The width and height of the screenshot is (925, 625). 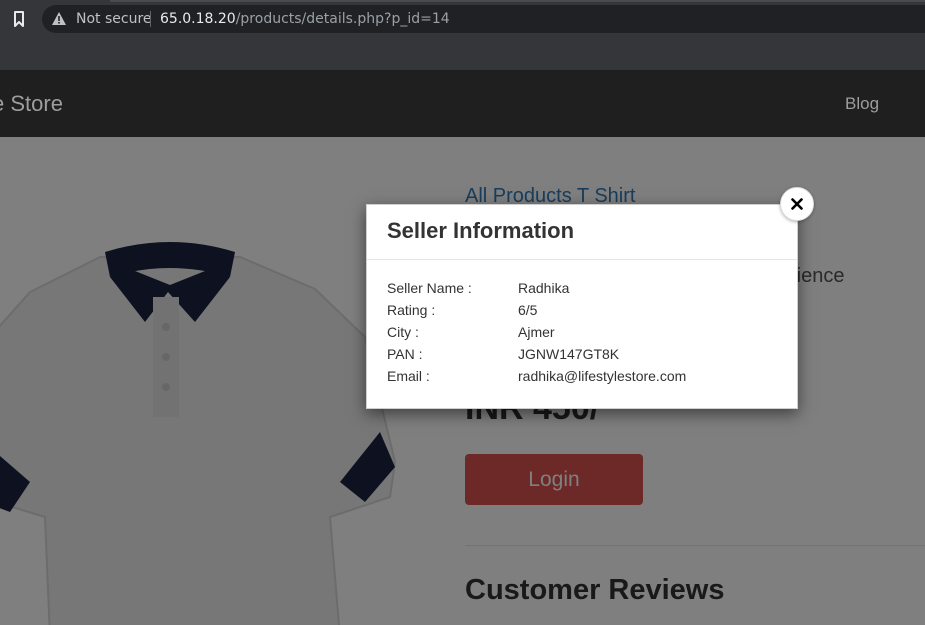 What do you see at coordinates (19, 19) in the screenshot?
I see `bookmark-icon` at bounding box center [19, 19].